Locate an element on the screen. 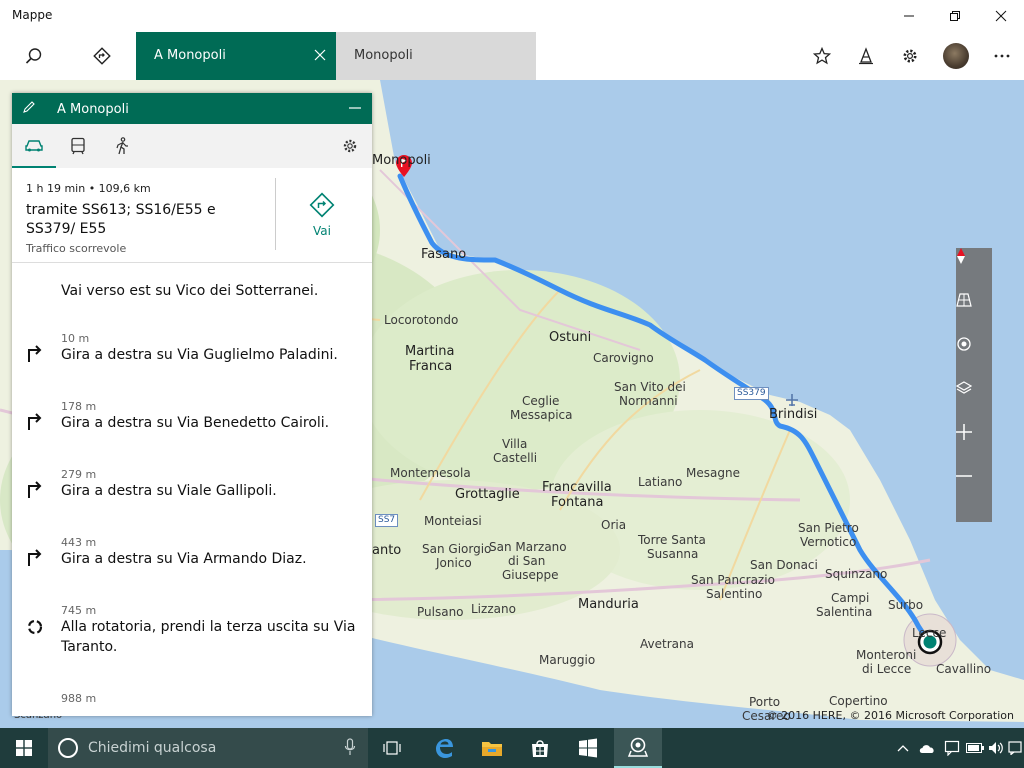 This screenshot has height=768, width=1024. map-label-francavilla-1: Francavilla is located at coordinates (577, 487).